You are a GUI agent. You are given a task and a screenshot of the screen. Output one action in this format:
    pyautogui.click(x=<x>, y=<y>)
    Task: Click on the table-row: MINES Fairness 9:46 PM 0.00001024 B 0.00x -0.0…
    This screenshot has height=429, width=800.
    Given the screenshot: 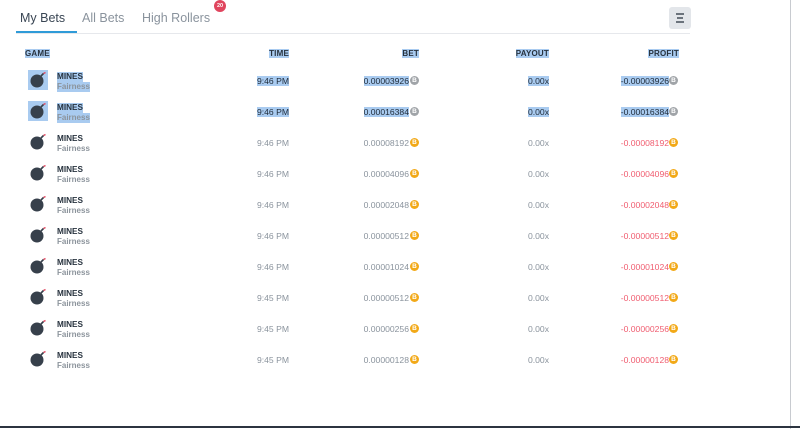 What is the action you would take?
    pyautogui.click(x=400, y=268)
    